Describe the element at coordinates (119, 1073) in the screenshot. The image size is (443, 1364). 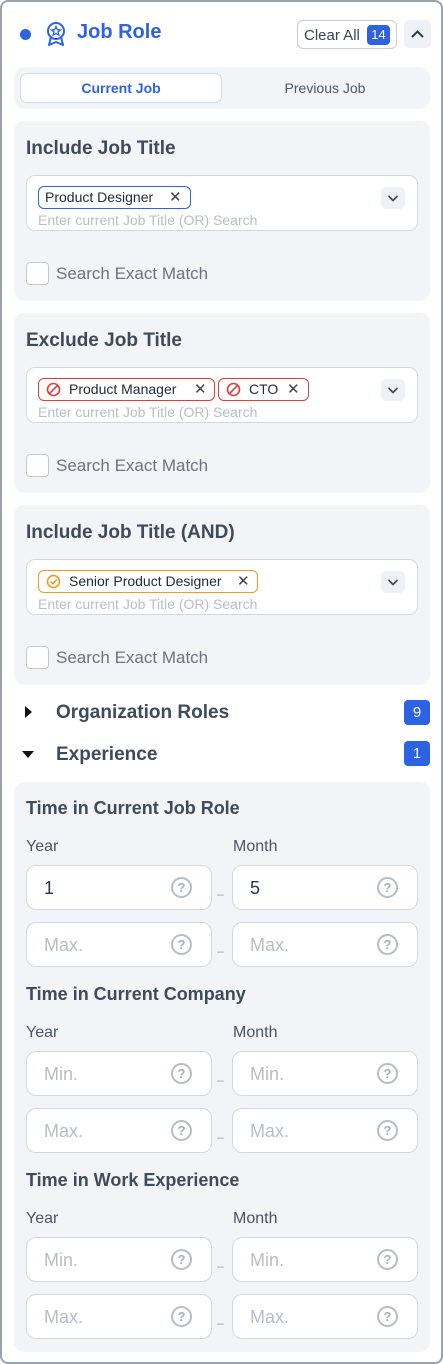
I see `company-year-min-input: Min. ?` at that location.